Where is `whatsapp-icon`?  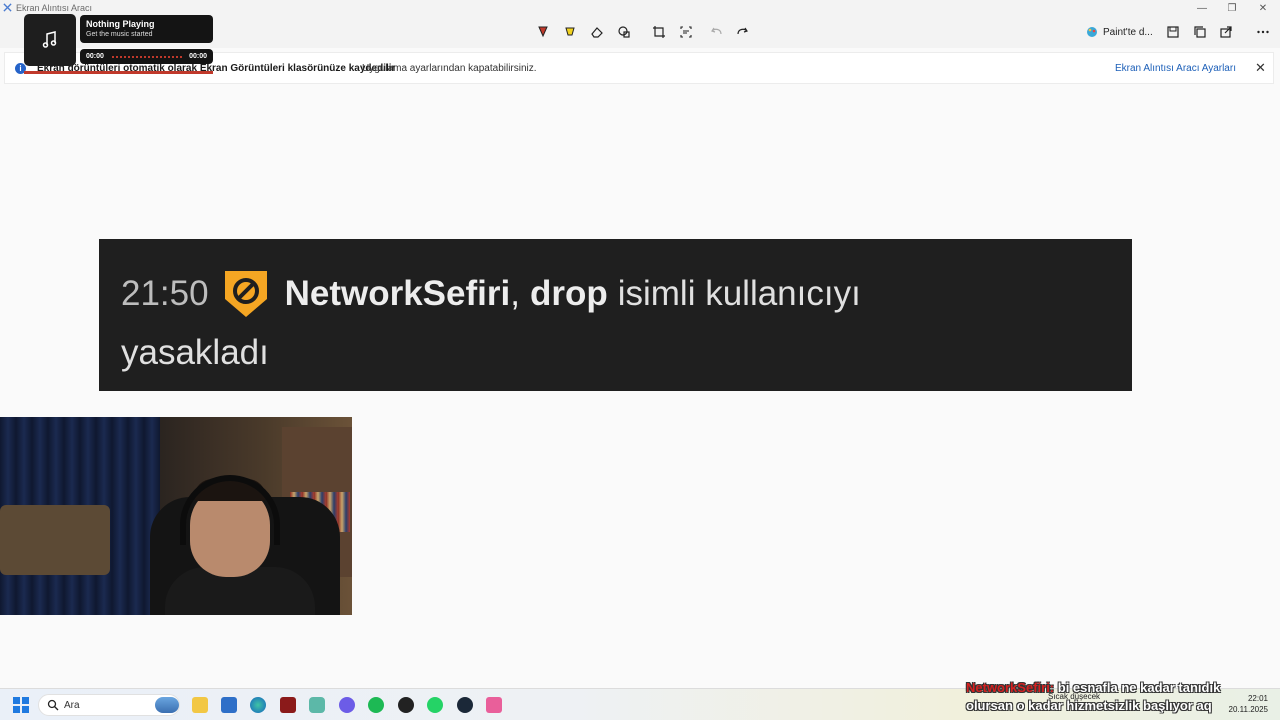 whatsapp-icon is located at coordinates (435, 705).